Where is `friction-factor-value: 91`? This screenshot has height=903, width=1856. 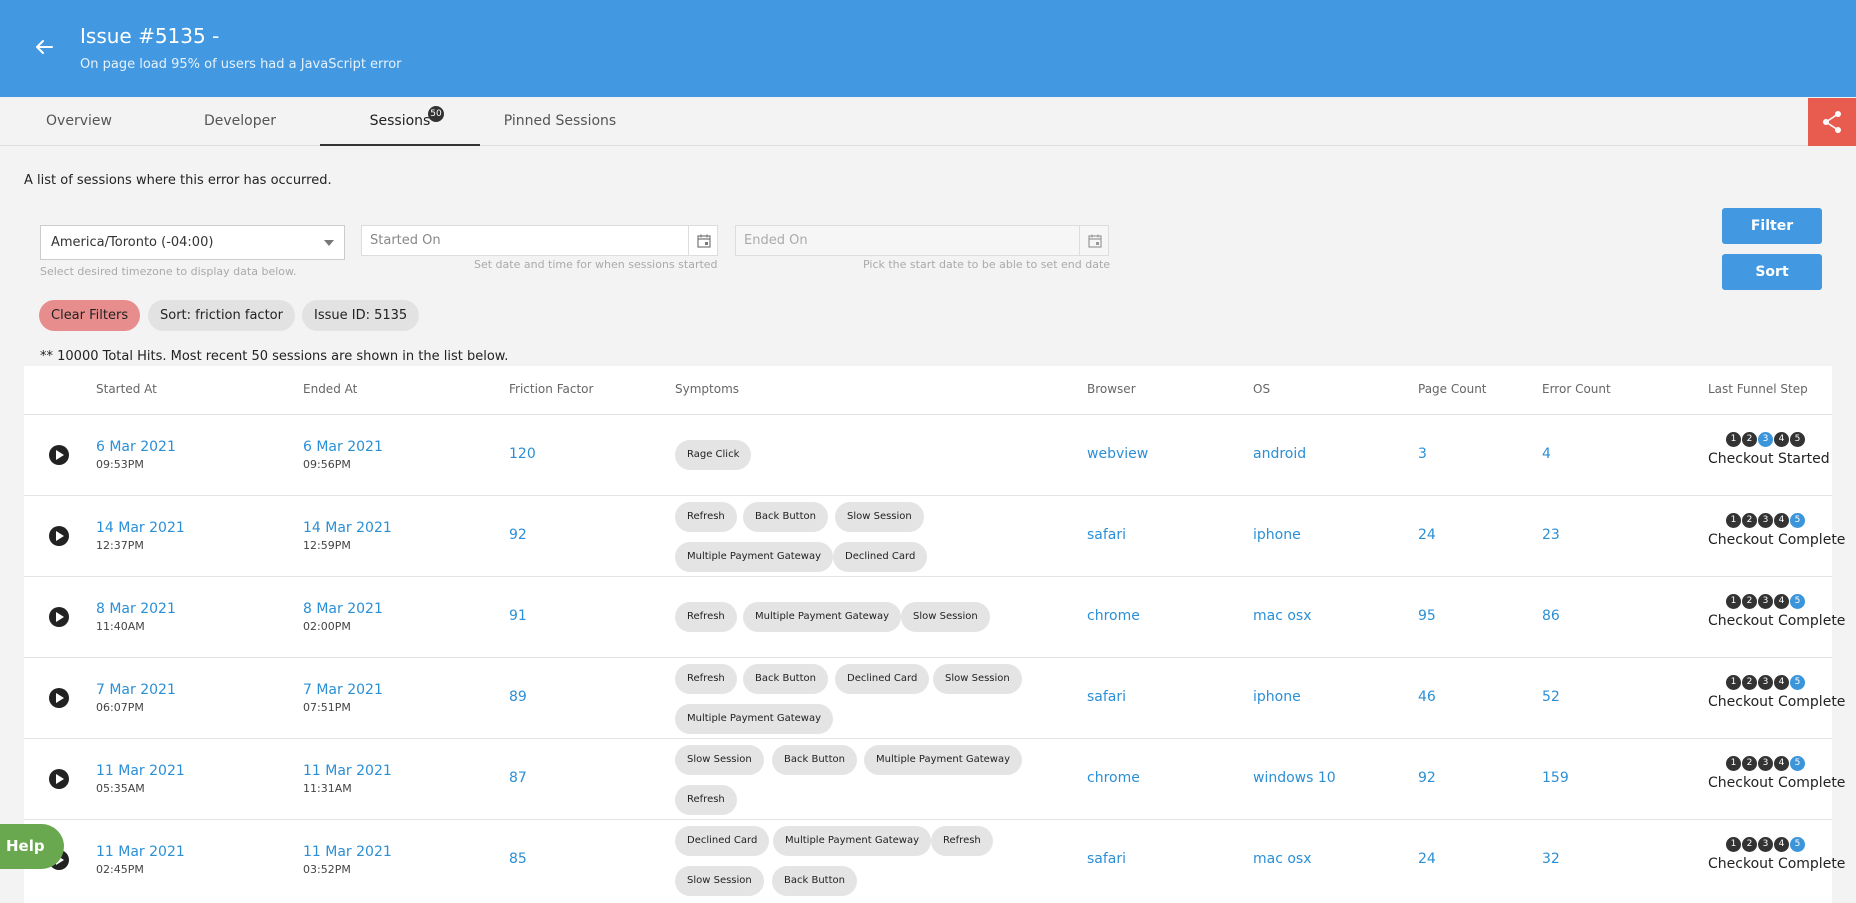
friction-factor-value: 91 is located at coordinates (518, 616).